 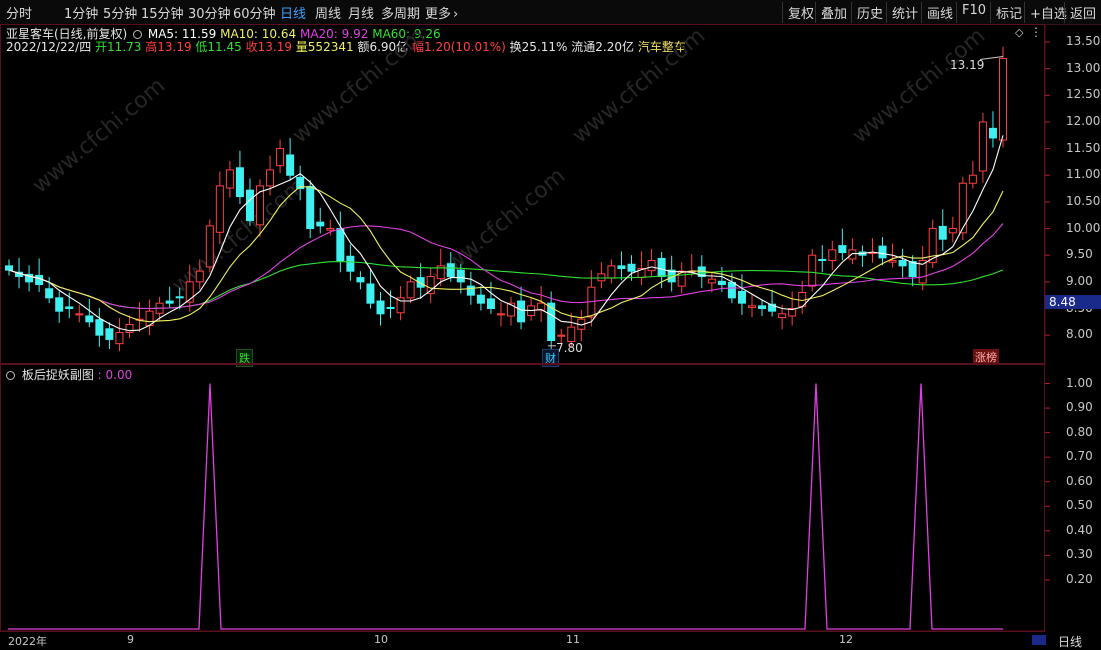 I want to click on price-tick-label: 9.00, so click(x=1079, y=280).